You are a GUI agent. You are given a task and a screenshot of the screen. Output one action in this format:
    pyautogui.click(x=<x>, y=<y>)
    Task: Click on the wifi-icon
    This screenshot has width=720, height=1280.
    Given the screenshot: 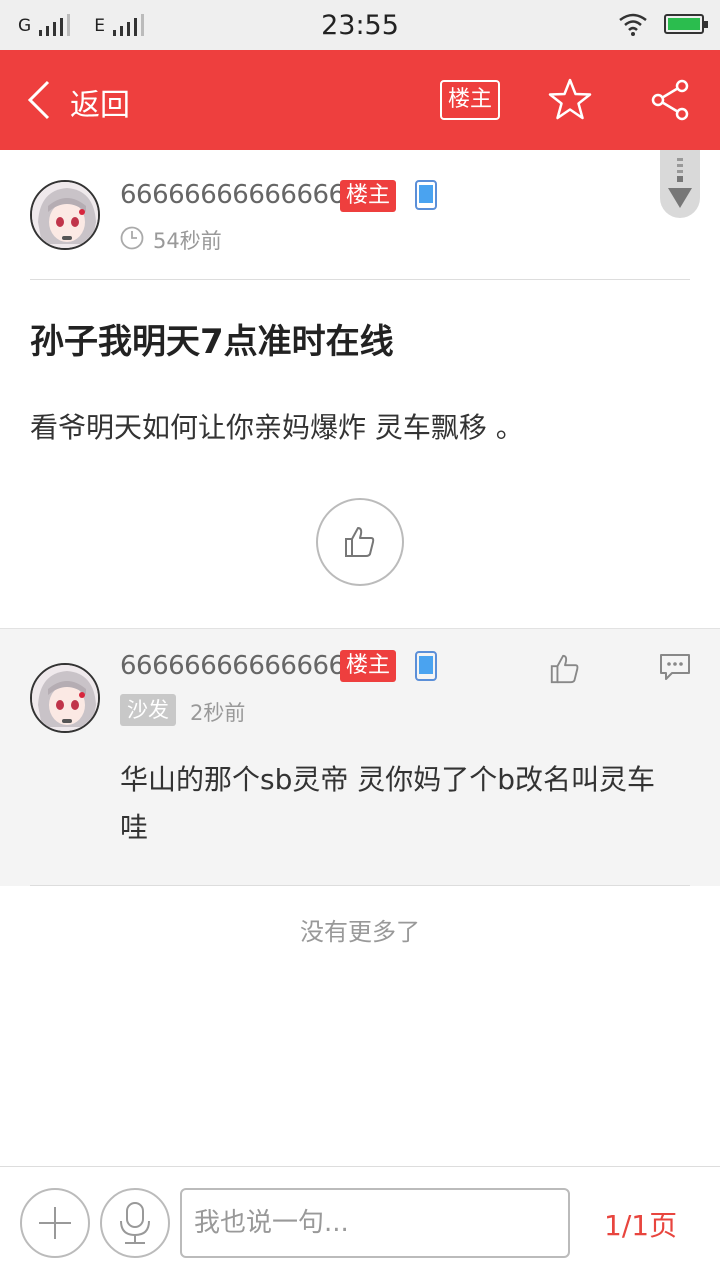 What is the action you would take?
    pyautogui.click(x=633, y=24)
    